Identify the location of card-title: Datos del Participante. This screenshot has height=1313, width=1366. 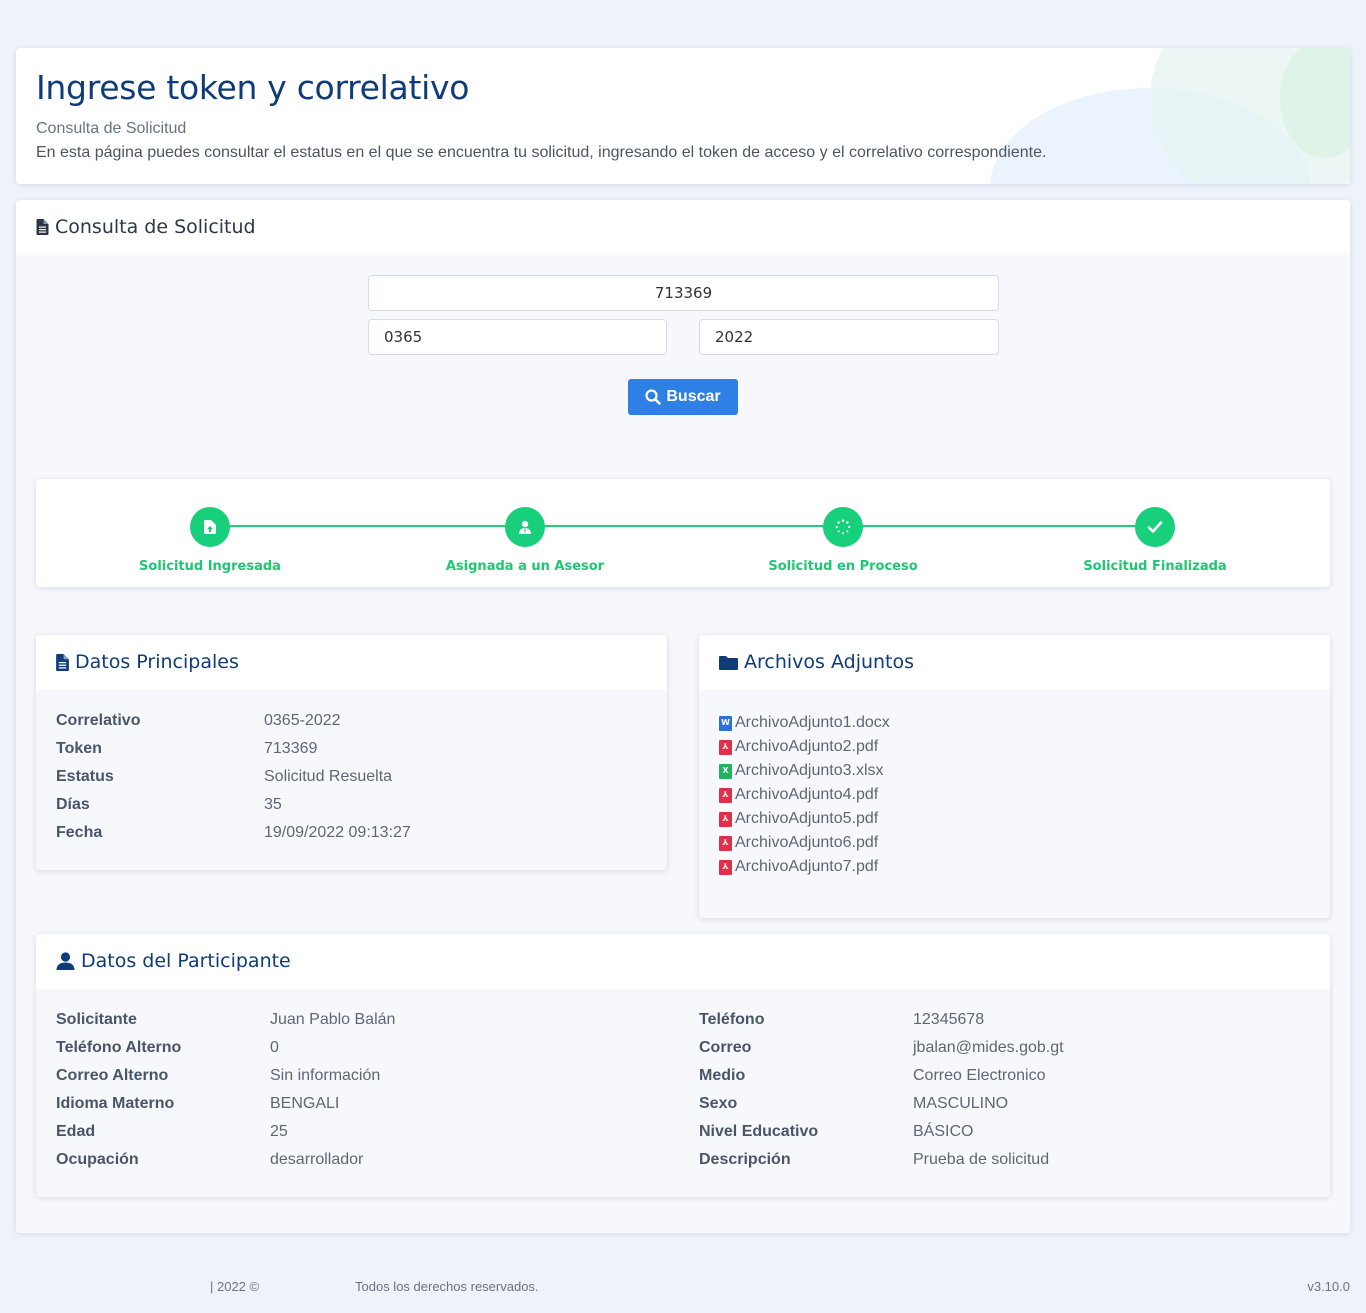
(173, 961).